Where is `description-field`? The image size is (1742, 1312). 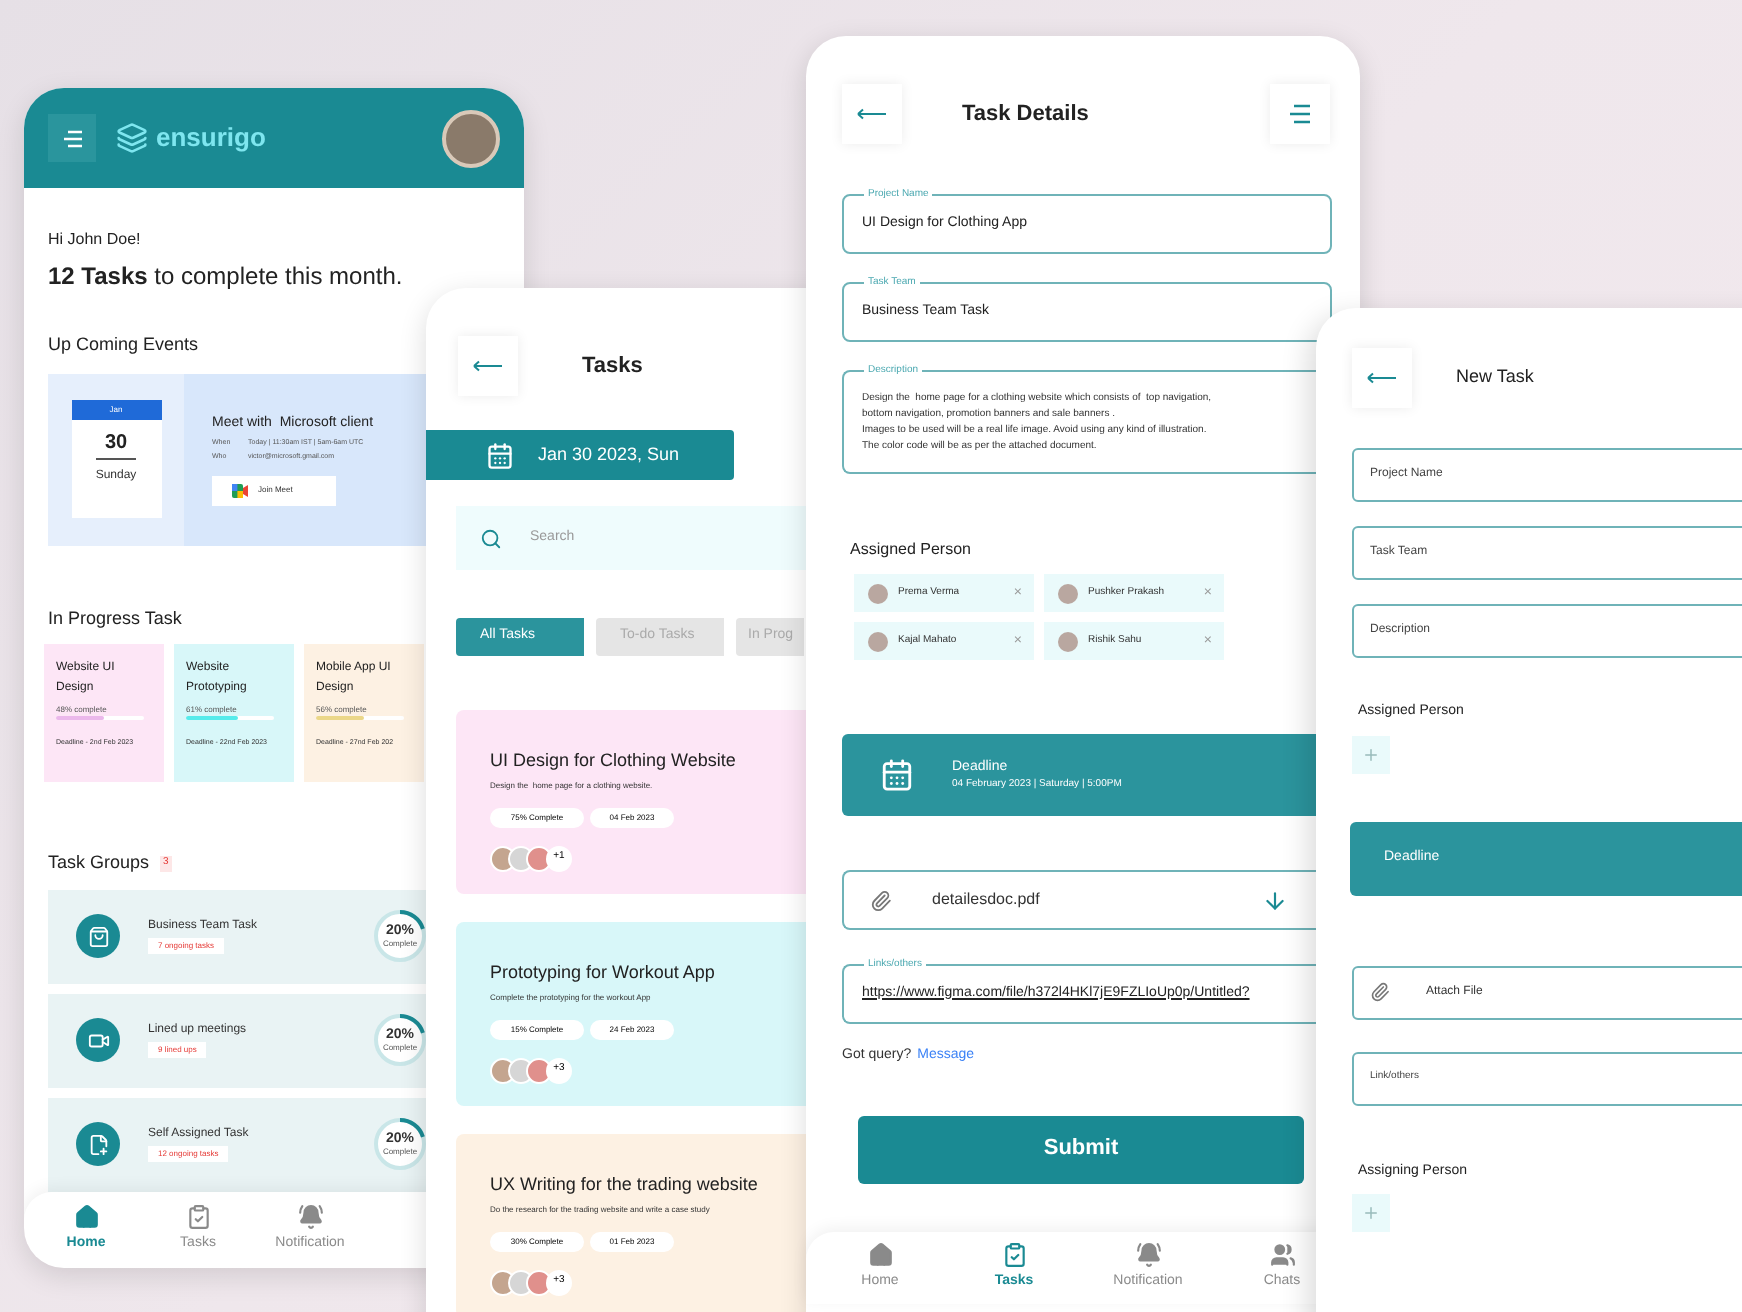 description-field is located at coordinates (1079, 422).